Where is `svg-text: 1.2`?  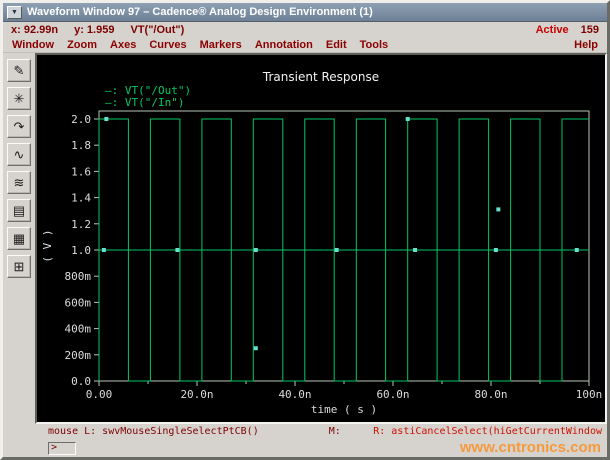 svg-text: 1.2 is located at coordinates (81, 224).